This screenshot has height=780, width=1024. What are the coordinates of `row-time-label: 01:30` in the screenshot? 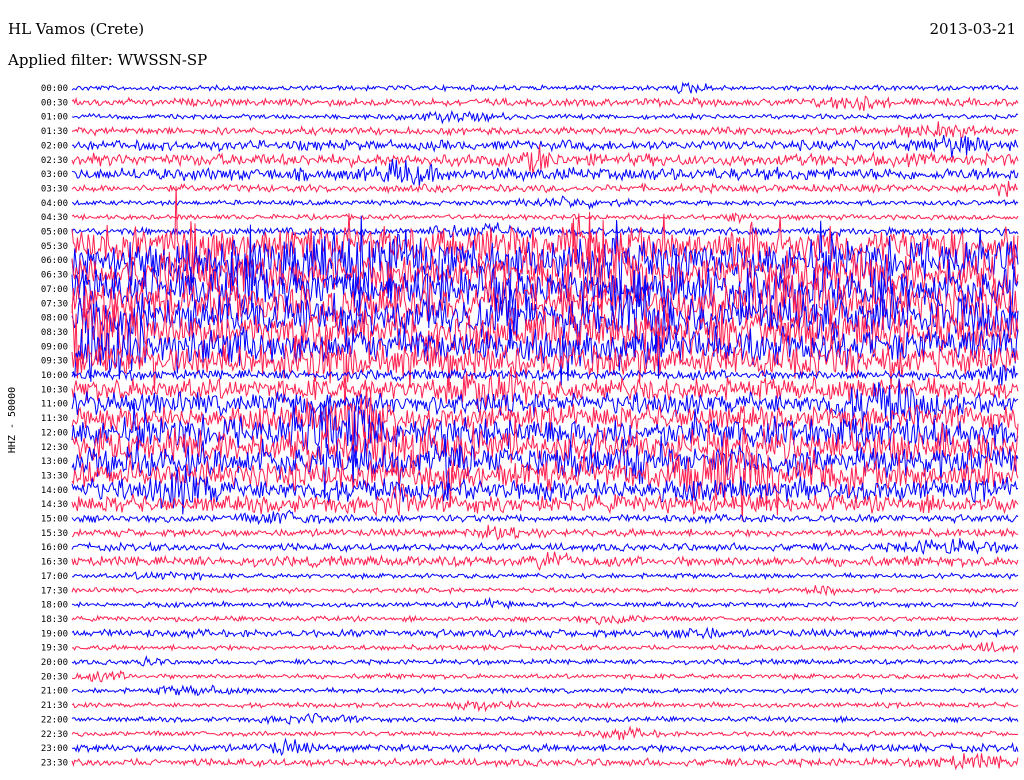 It's located at (54, 132).